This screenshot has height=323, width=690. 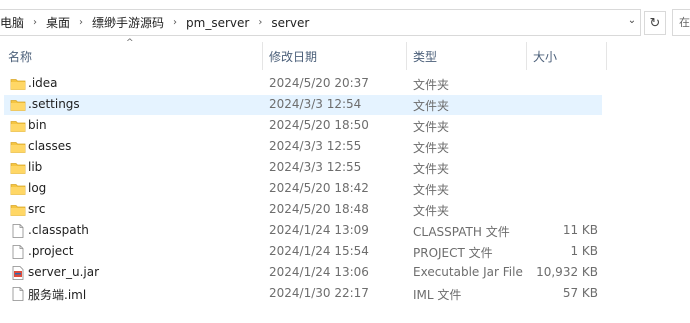 I want to click on file-size: 10,932 KB, so click(x=567, y=272).